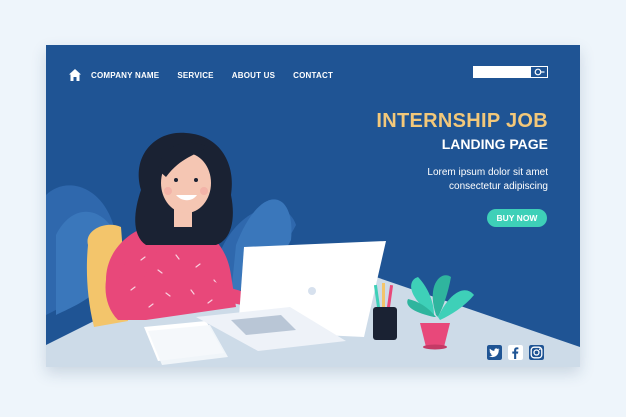 The height and width of the screenshot is (417, 626). I want to click on search-icon, so click(539, 72).